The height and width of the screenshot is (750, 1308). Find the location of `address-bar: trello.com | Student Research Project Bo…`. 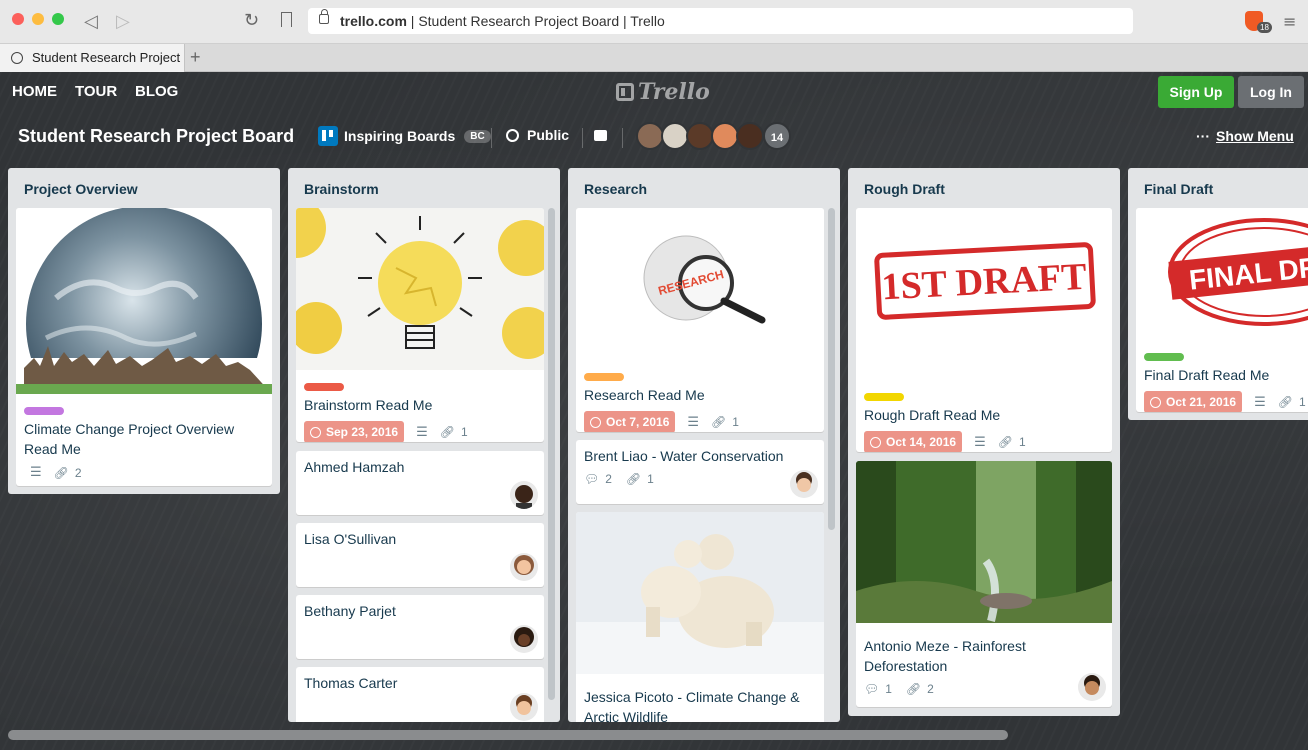

address-bar: trello.com | Student Research Project Bo… is located at coordinates (720, 21).